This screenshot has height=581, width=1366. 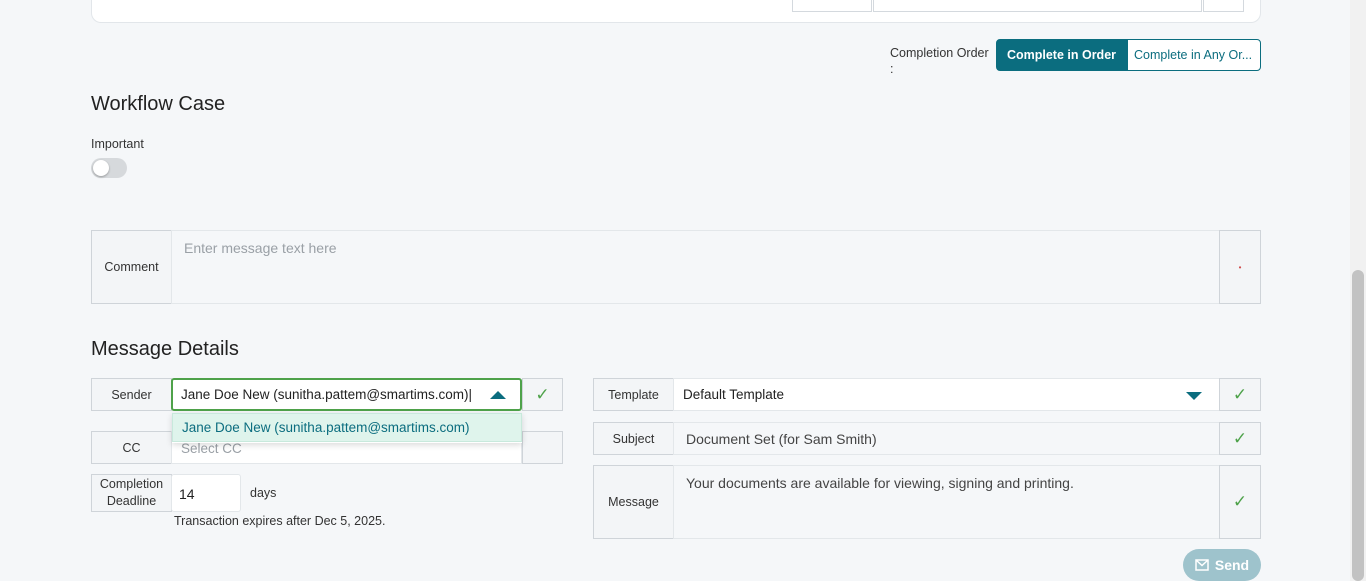 What do you see at coordinates (946, 438) in the screenshot?
I see `subject-input: Document Set (for Sam Smith)` at bounding box center [946, 438].